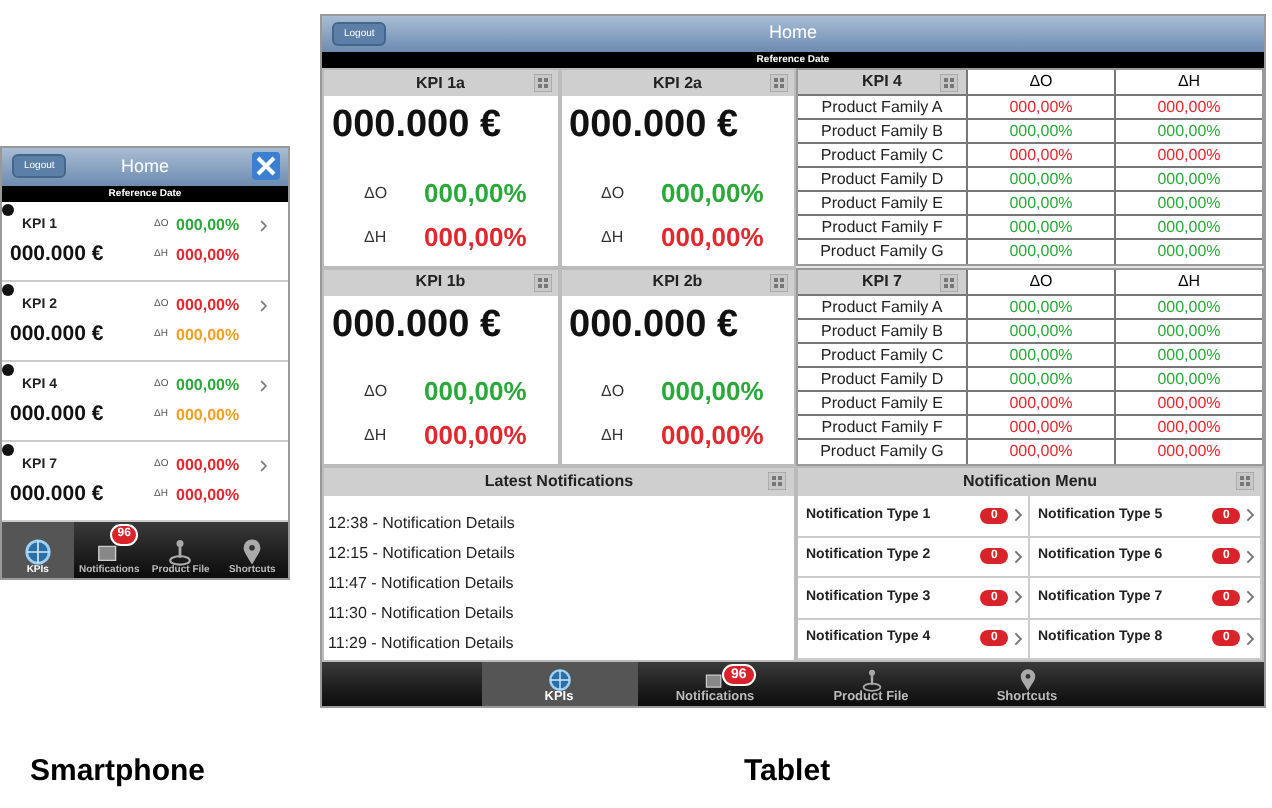 The image size is (1272, 808). Describe the element at coordinates (1030, 482) in the screenshot. I see `panel-title: Notification Menu` at that location.